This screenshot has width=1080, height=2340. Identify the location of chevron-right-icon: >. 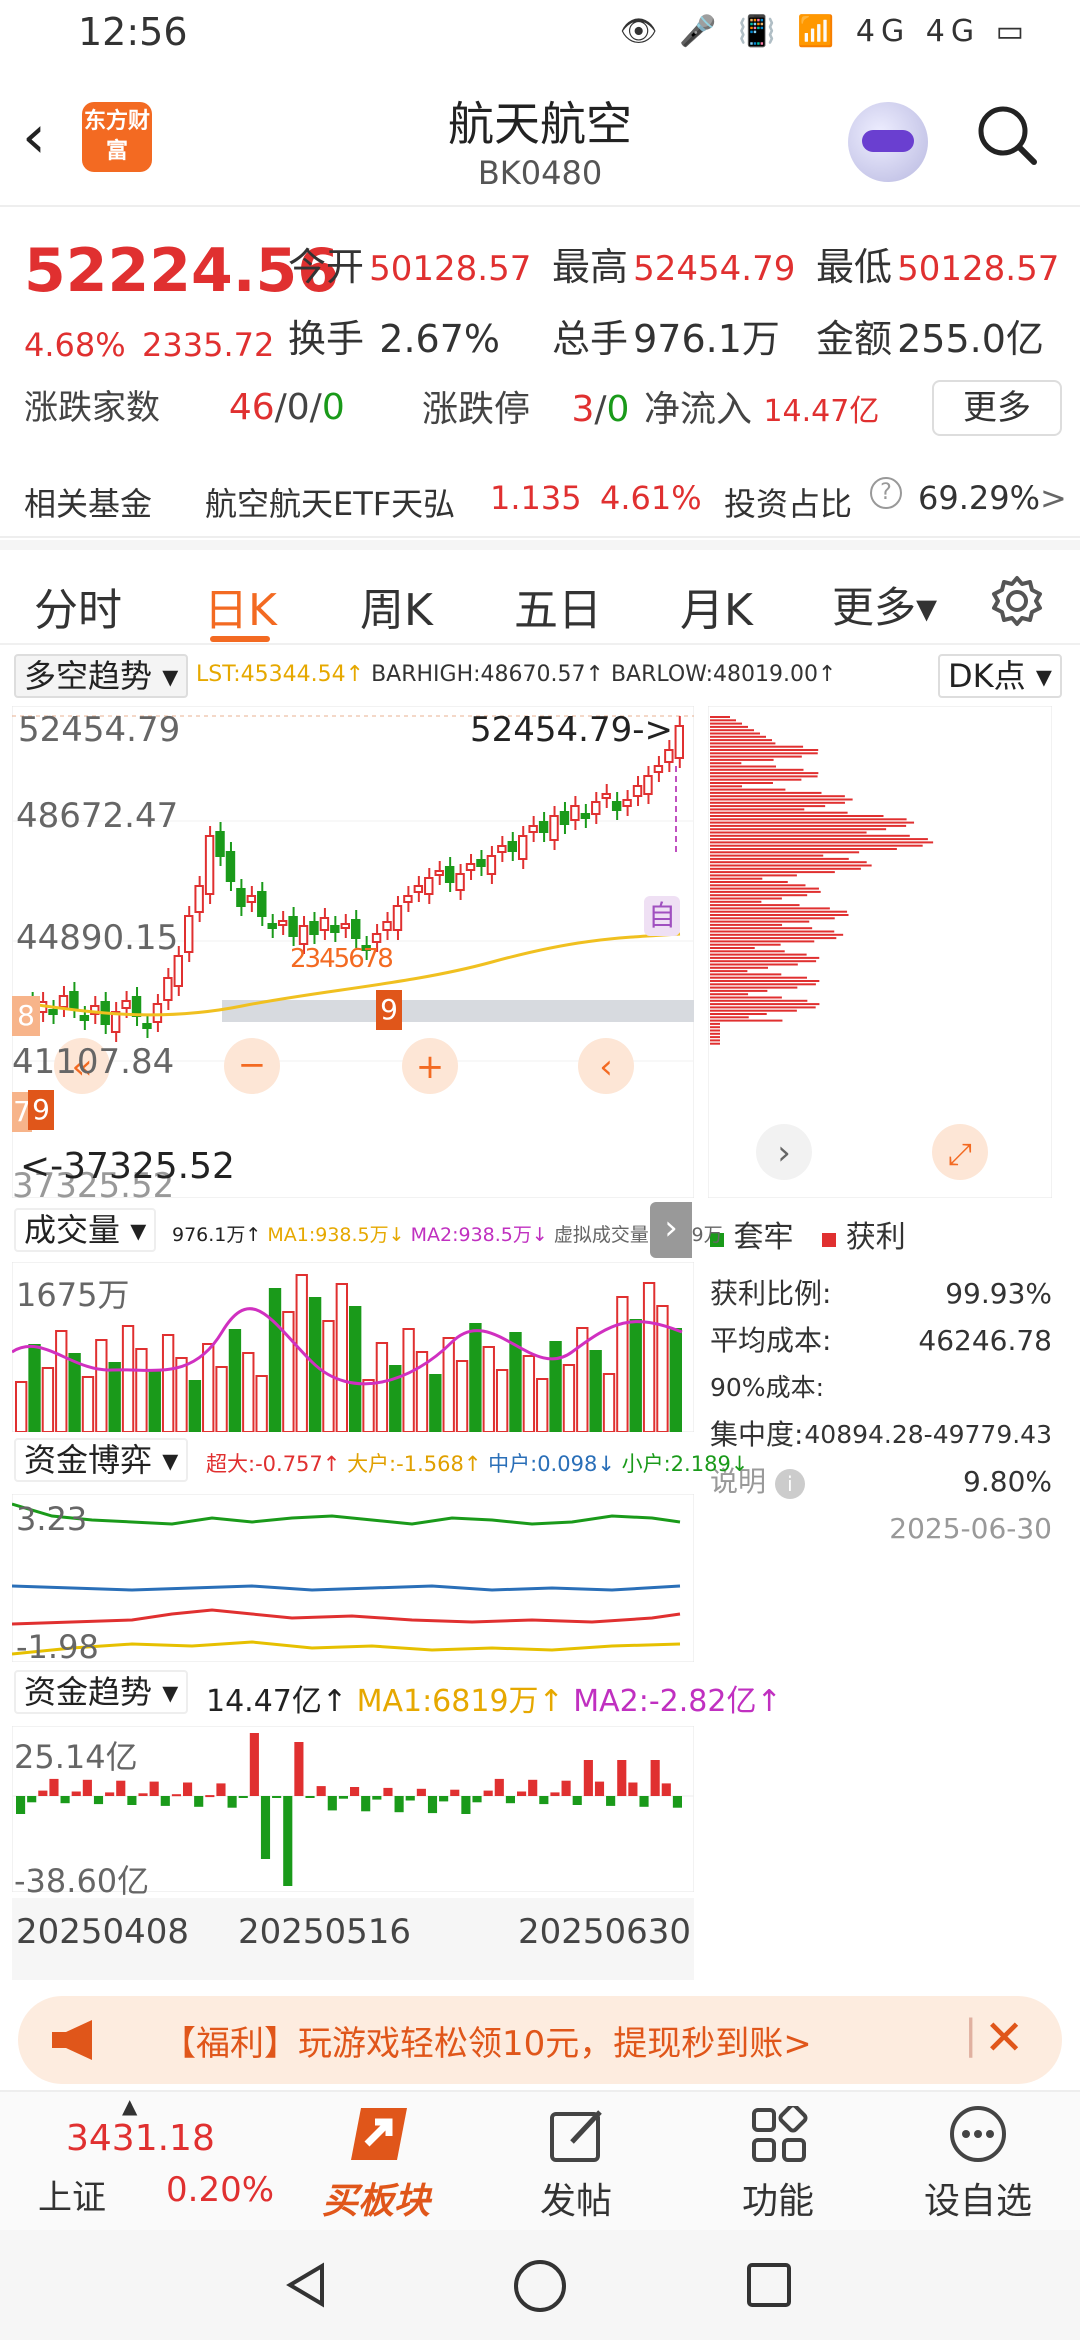
(1053, 498).